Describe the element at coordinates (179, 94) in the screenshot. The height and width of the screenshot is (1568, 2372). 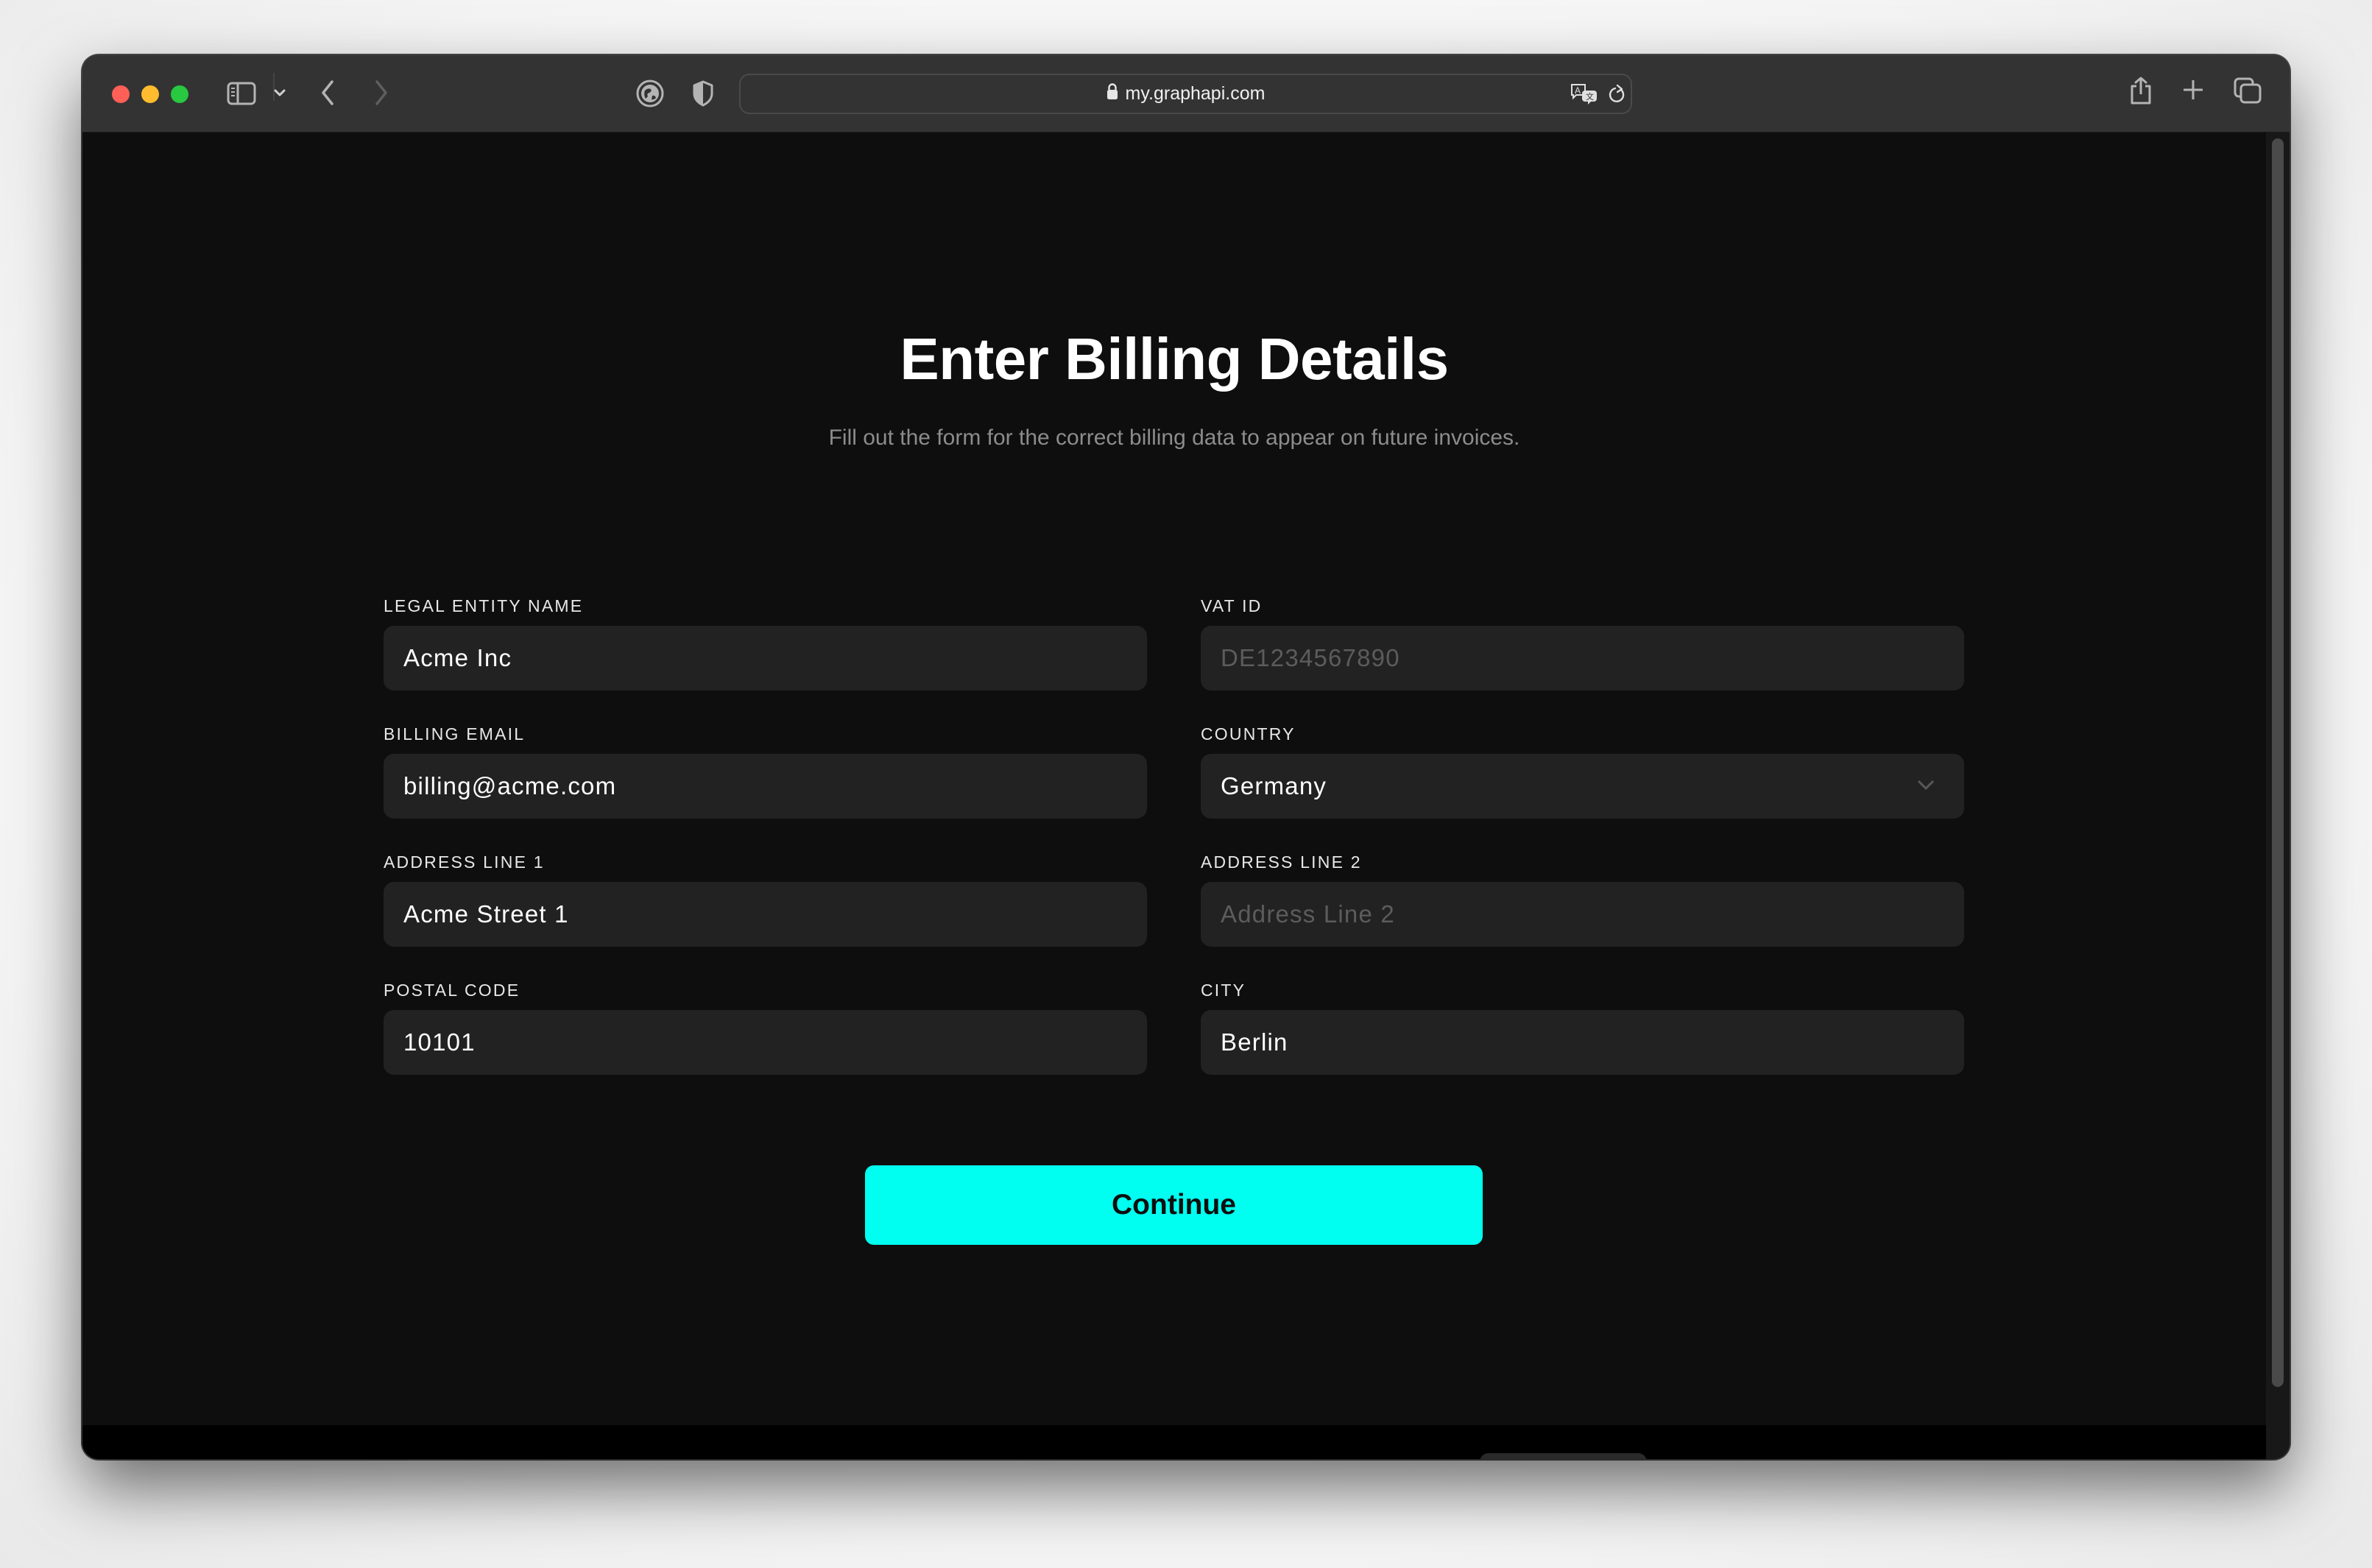
I see `zoom-window-button` at that location.